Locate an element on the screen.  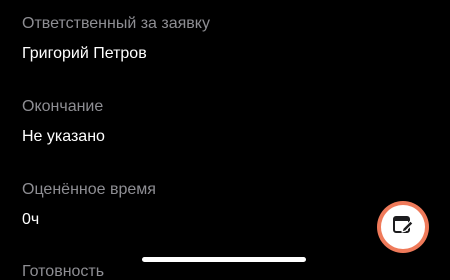
edit-button-face is located at coordinates (403, 227).